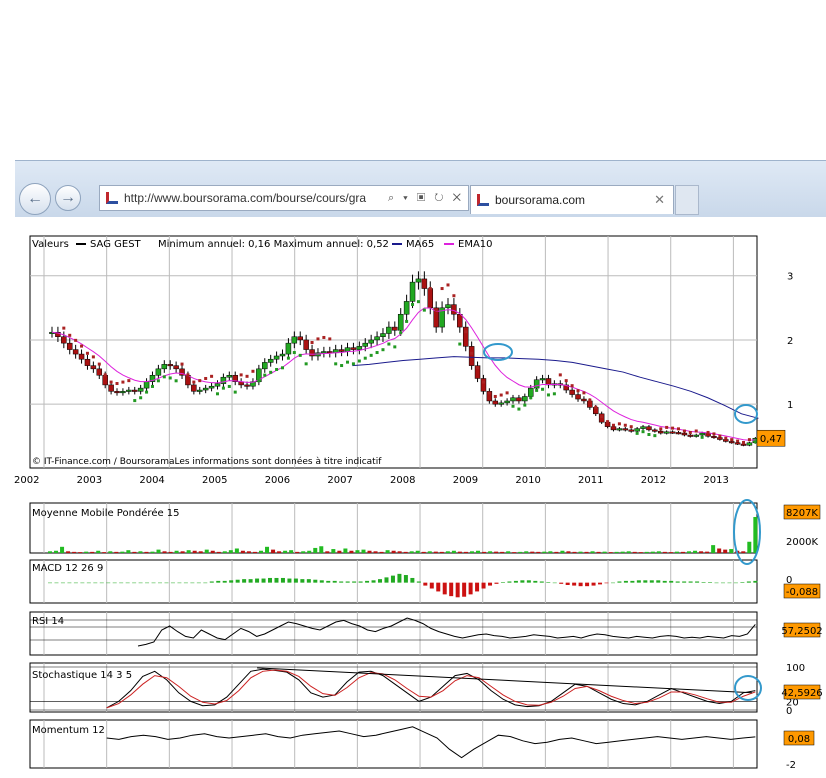 The image size is (826, 778). I want to click on year-tick-label: 2013, so click(715, 480).